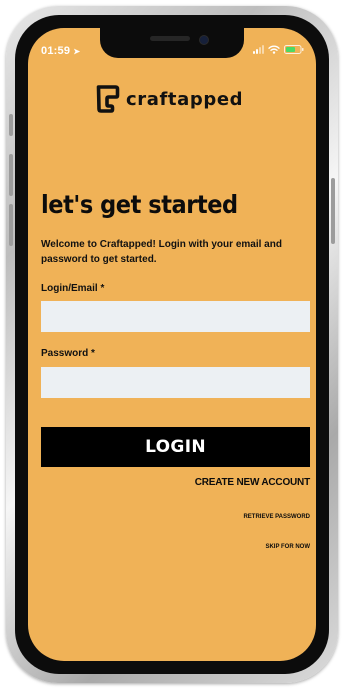  What do you see at coordinates (204, 40) in the screenshot?
I see `front-camera` at bounding box center [204, 40].